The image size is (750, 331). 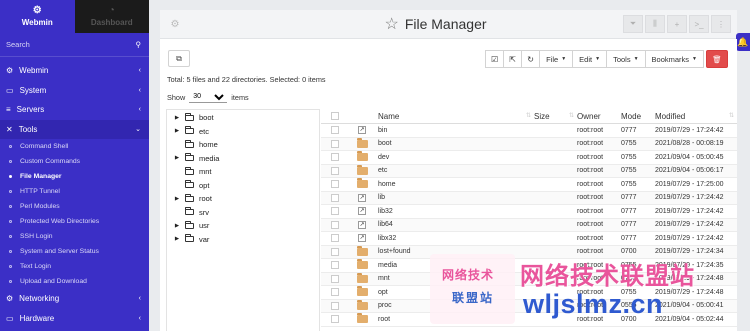 What do you see at coordinates (74, 251) in the screenshot?
I see `sidebar-subitem-system-server-status: System and Server Status` at bounding box center [74, 251].